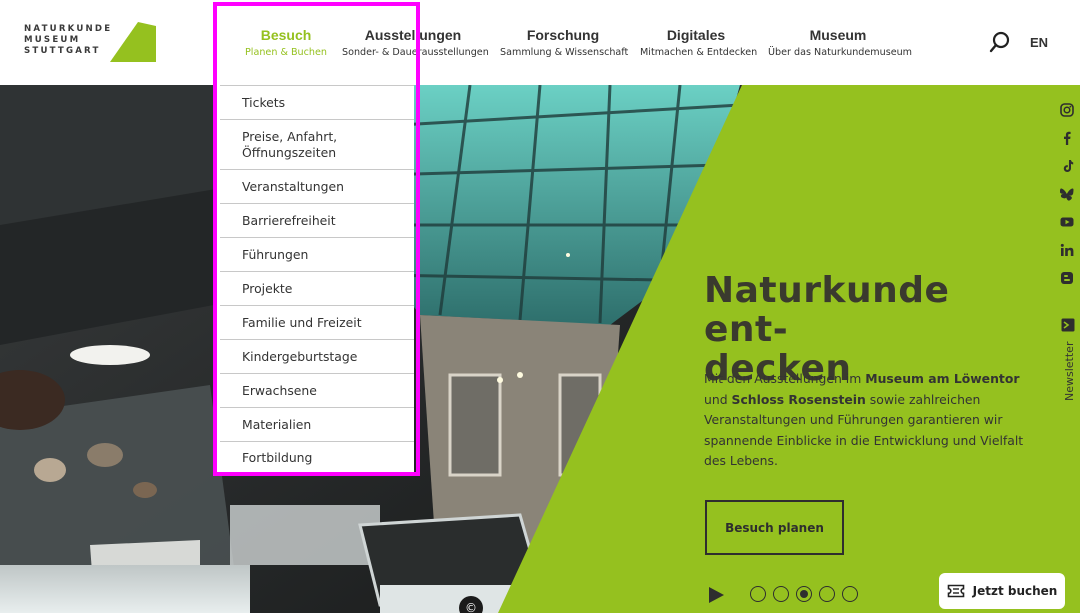  What do you see at coordinates (317, 254) in the screenshot?
I see `menu-item-fuehrungen: Führungen` at bounding box center [317, 254].